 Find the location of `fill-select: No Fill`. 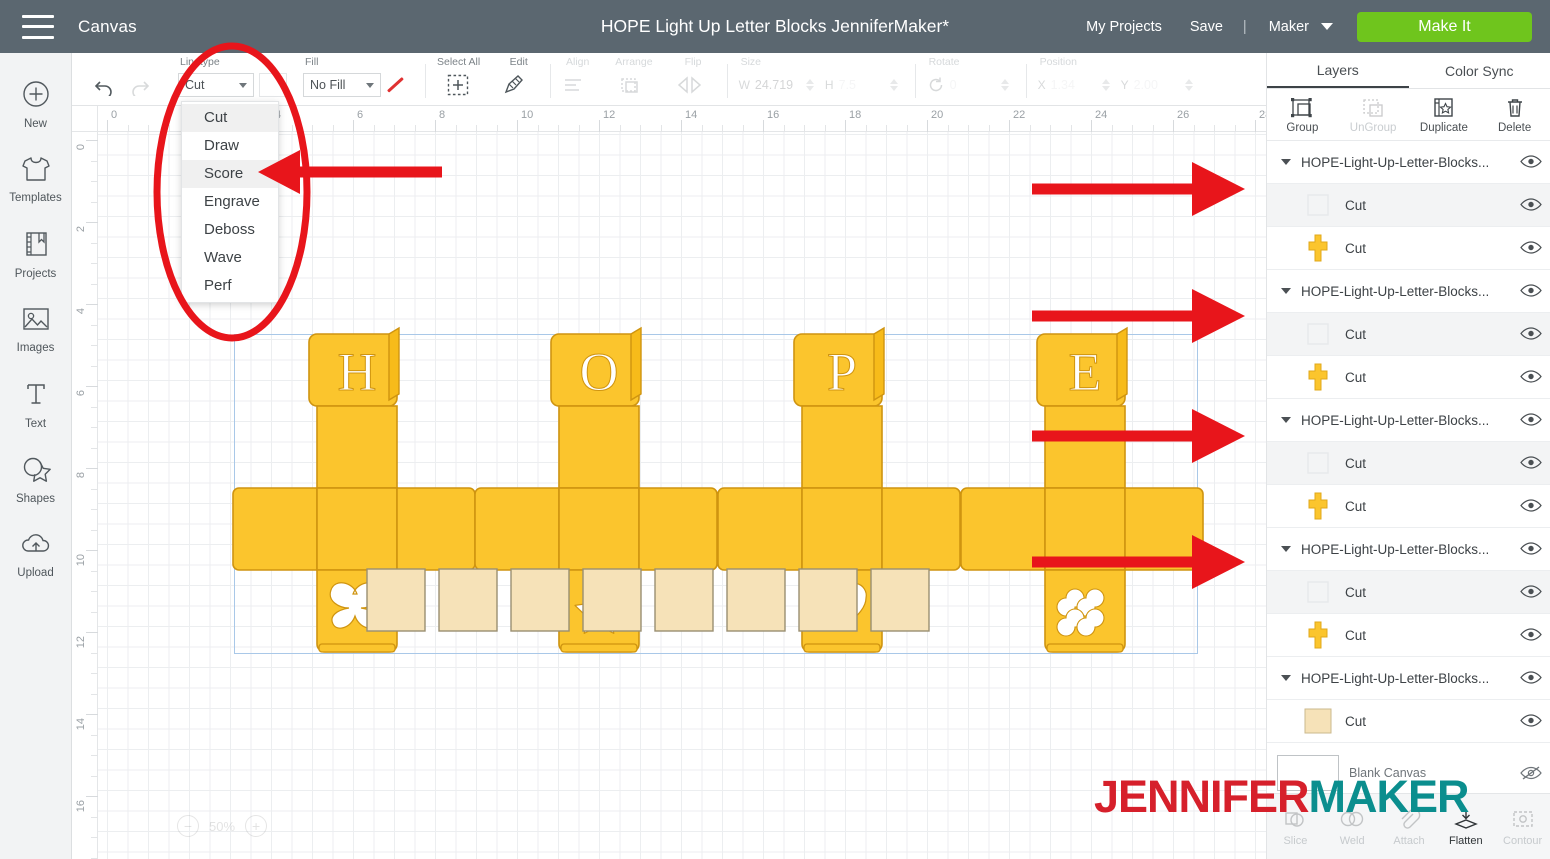

fill-select: No Fill is located at coordinates (342, 85).